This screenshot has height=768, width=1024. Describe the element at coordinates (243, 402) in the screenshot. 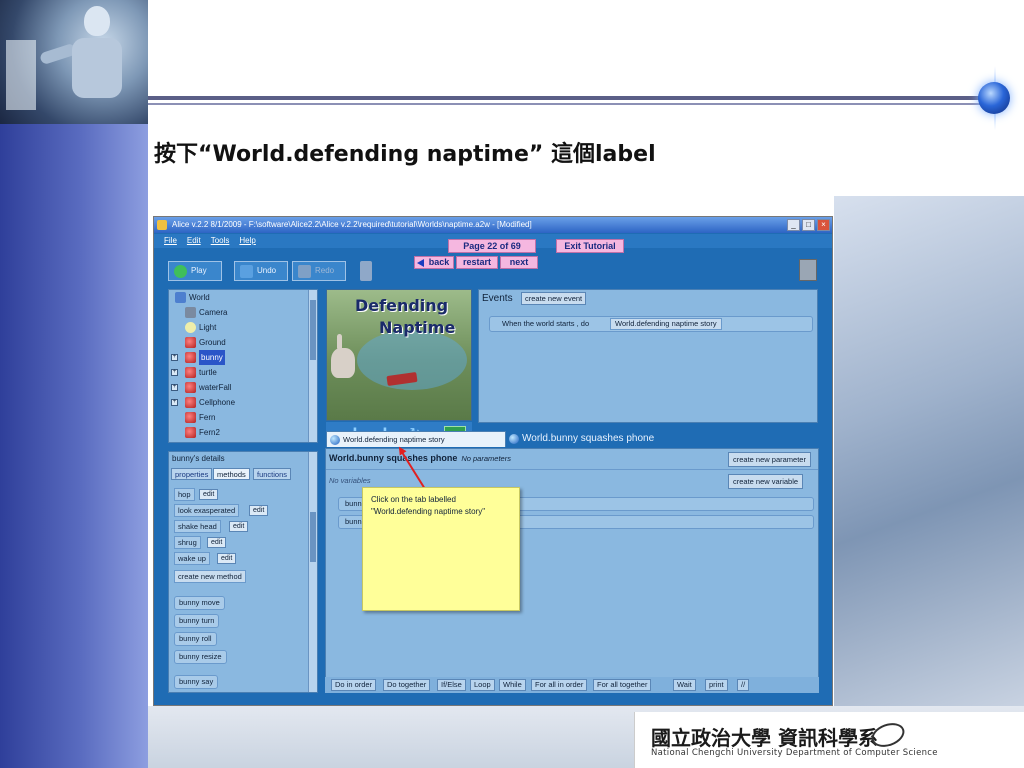

I see `tree-item-cellphone: + Cellphone` at that location.